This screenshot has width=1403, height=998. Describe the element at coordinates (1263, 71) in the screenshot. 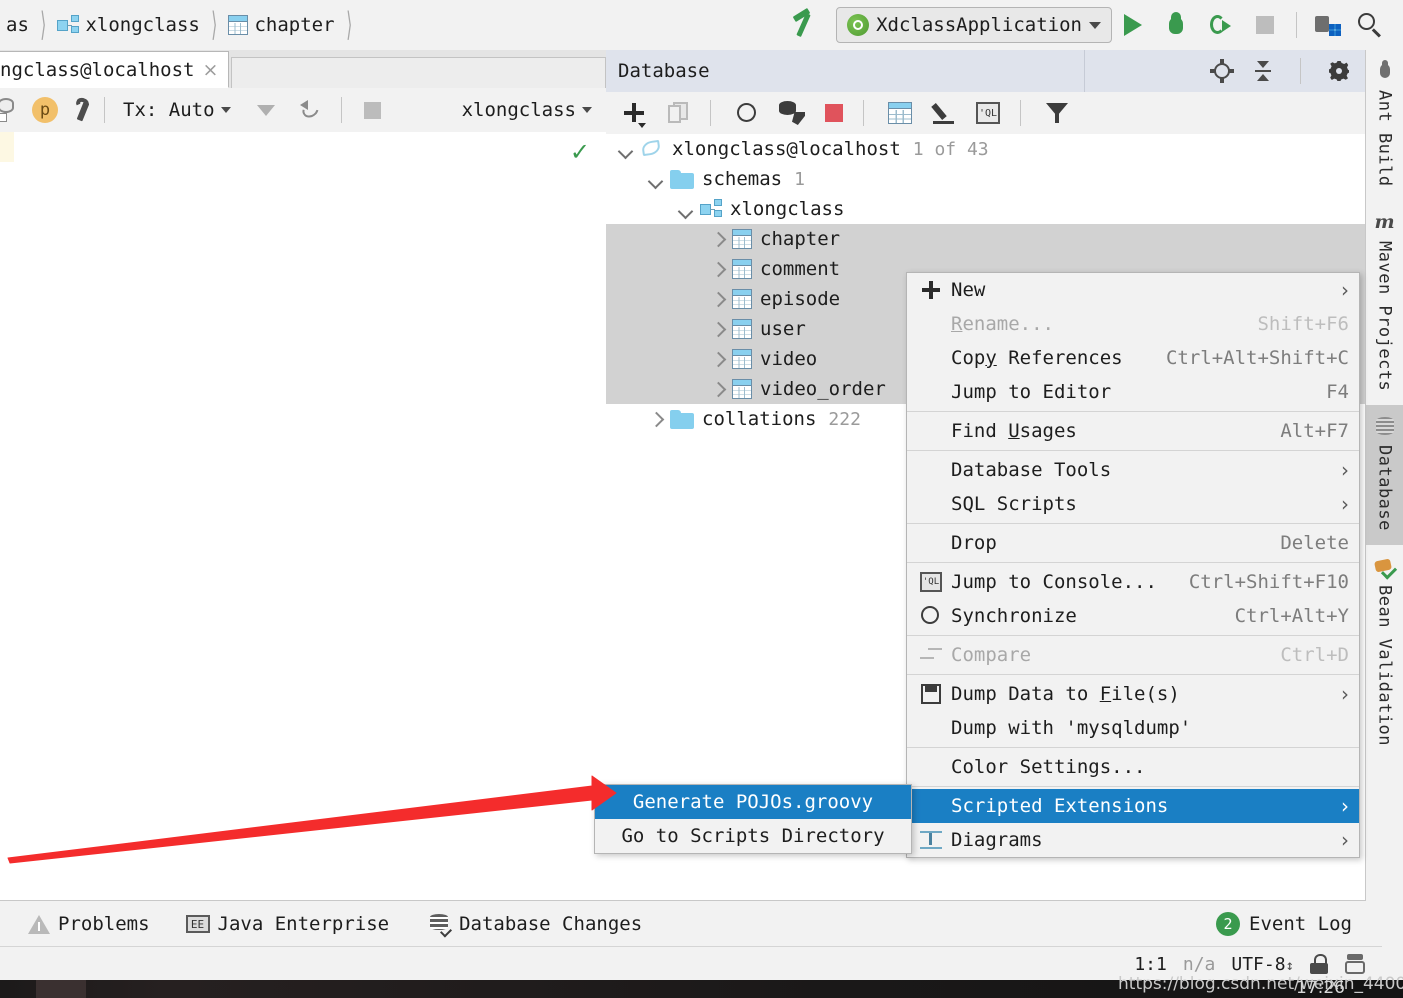

I see `collapse-all-icon` at that location.